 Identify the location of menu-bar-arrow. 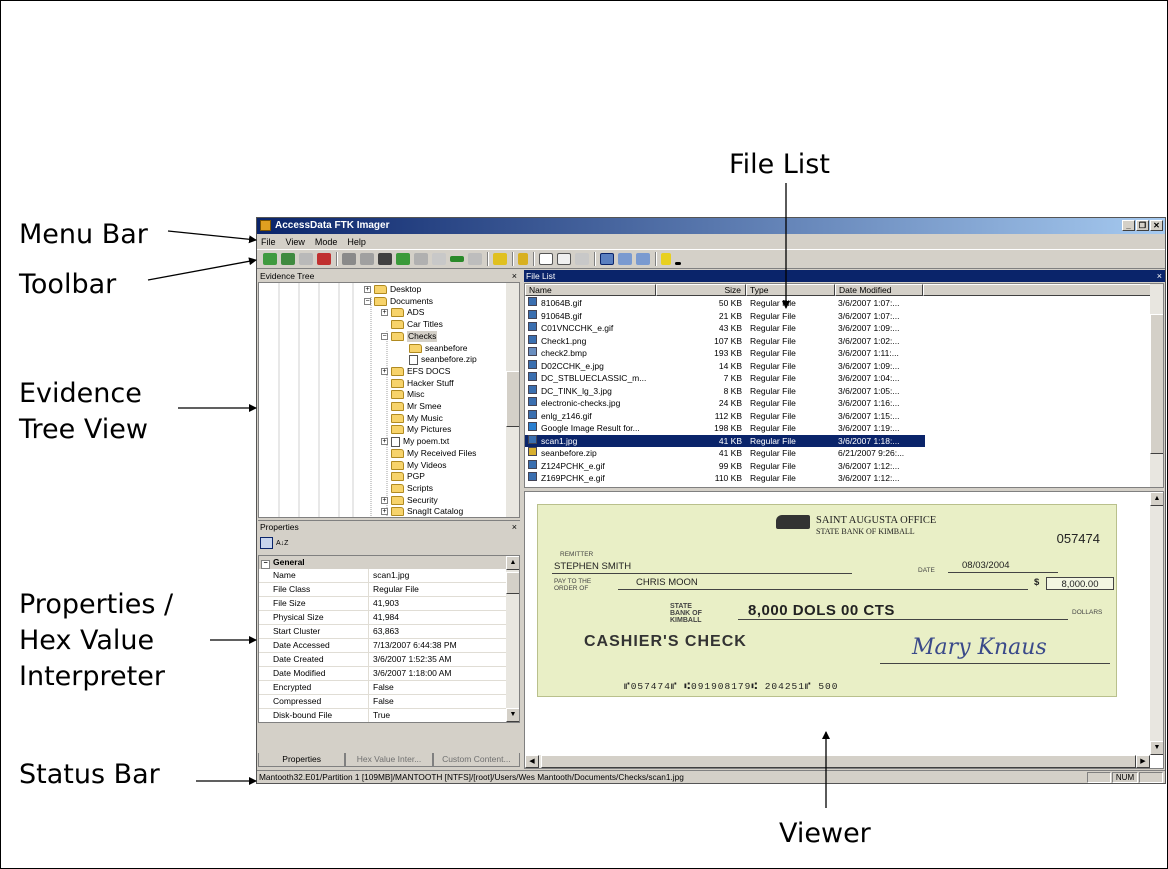
(212, 237).